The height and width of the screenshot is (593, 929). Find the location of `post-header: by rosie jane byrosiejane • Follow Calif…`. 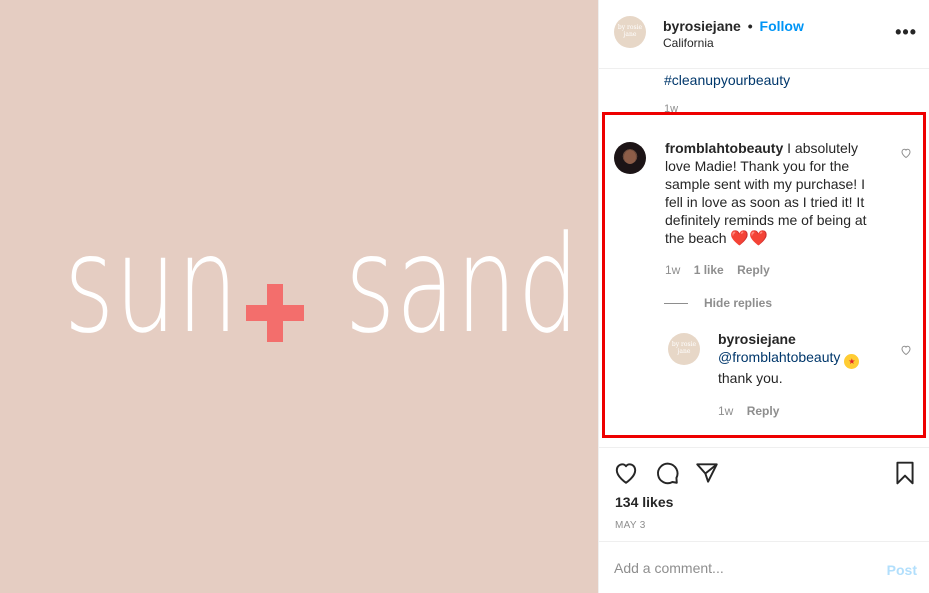

post-header: by rosie jane byrosiejane • Follow Calif… is located at coordinates (764, 34).